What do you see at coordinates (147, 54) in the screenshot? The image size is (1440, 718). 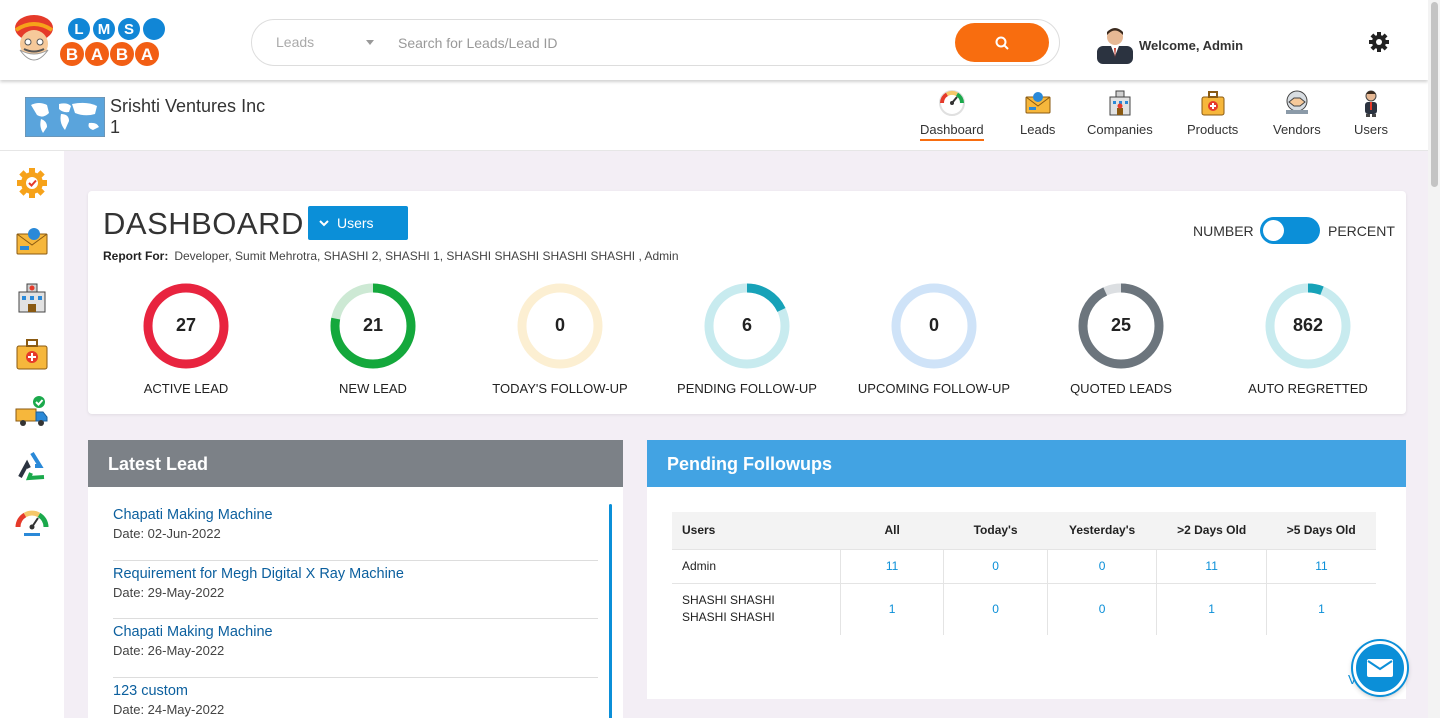 I see `svg-text: A` at bounding box center [147, 54].